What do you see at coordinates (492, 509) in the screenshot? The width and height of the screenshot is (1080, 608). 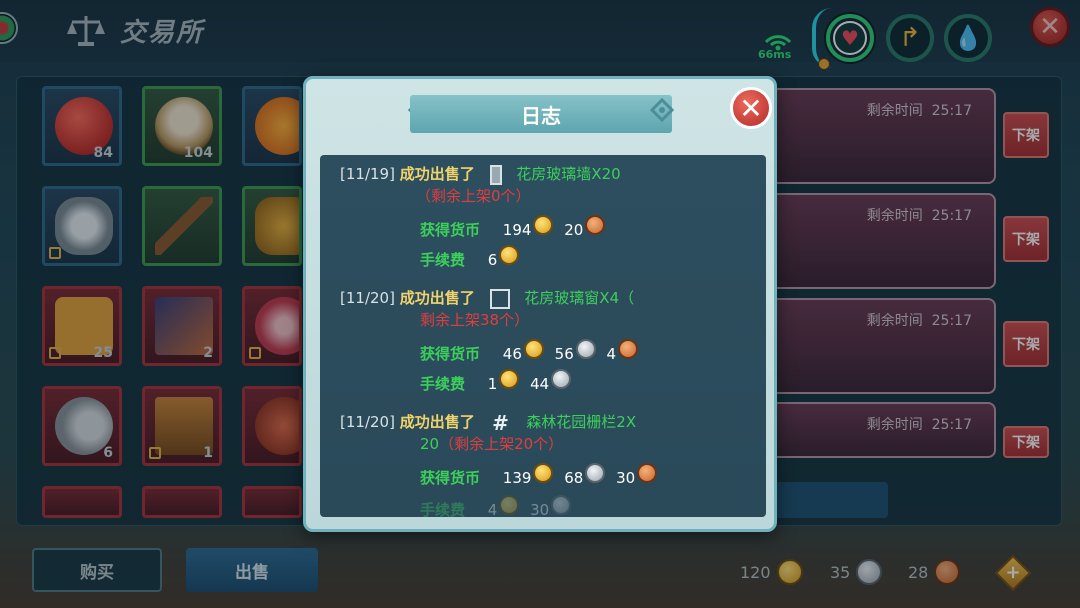 I see `fee-gold: 4` at bounding box center [492, 509].